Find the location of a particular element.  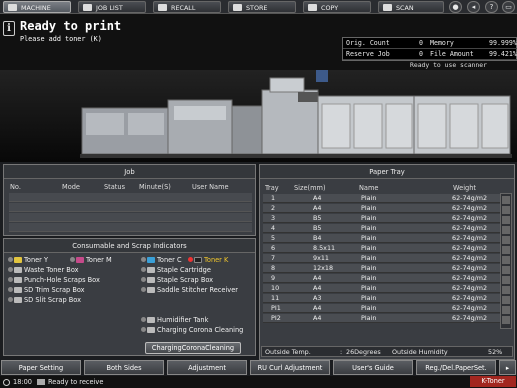

tray-tray: 4 is located at coordinates (273, 228).